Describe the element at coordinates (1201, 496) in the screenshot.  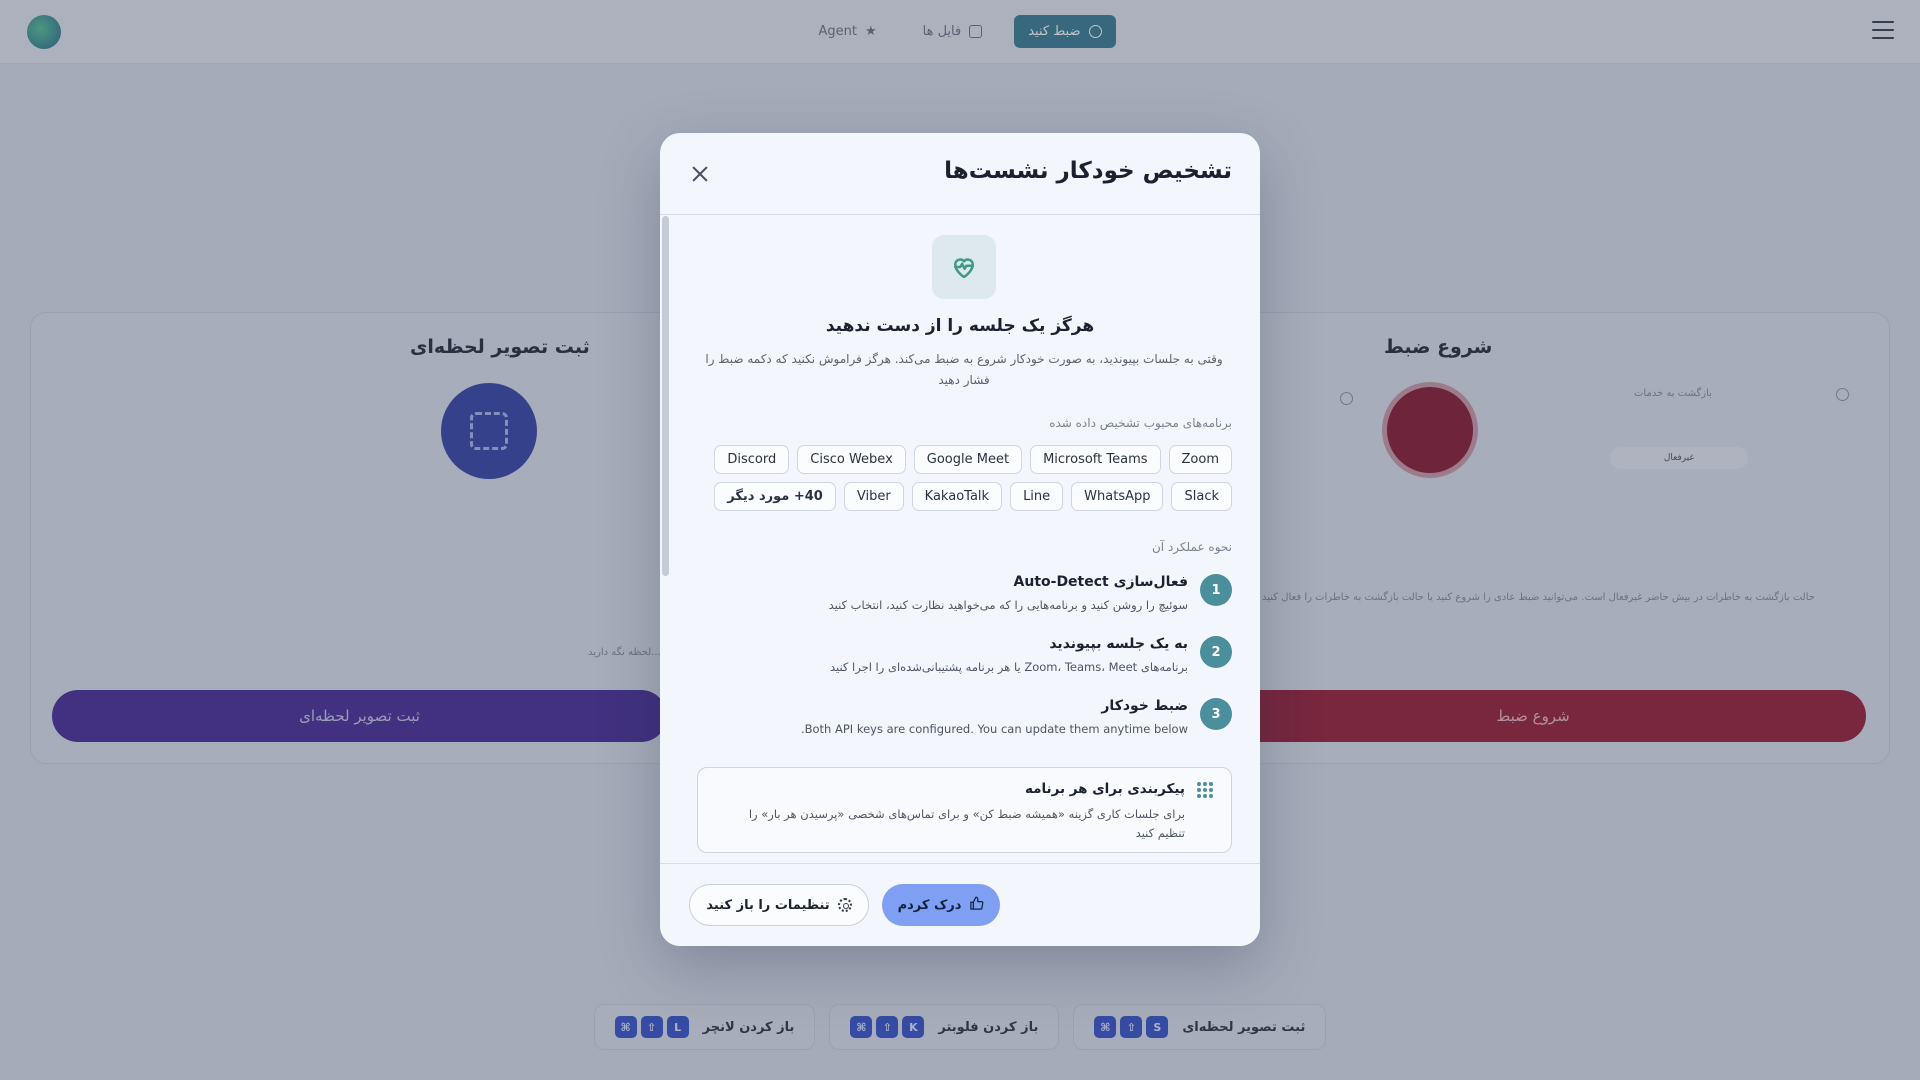
I see `app-chip: Slack` at that location.